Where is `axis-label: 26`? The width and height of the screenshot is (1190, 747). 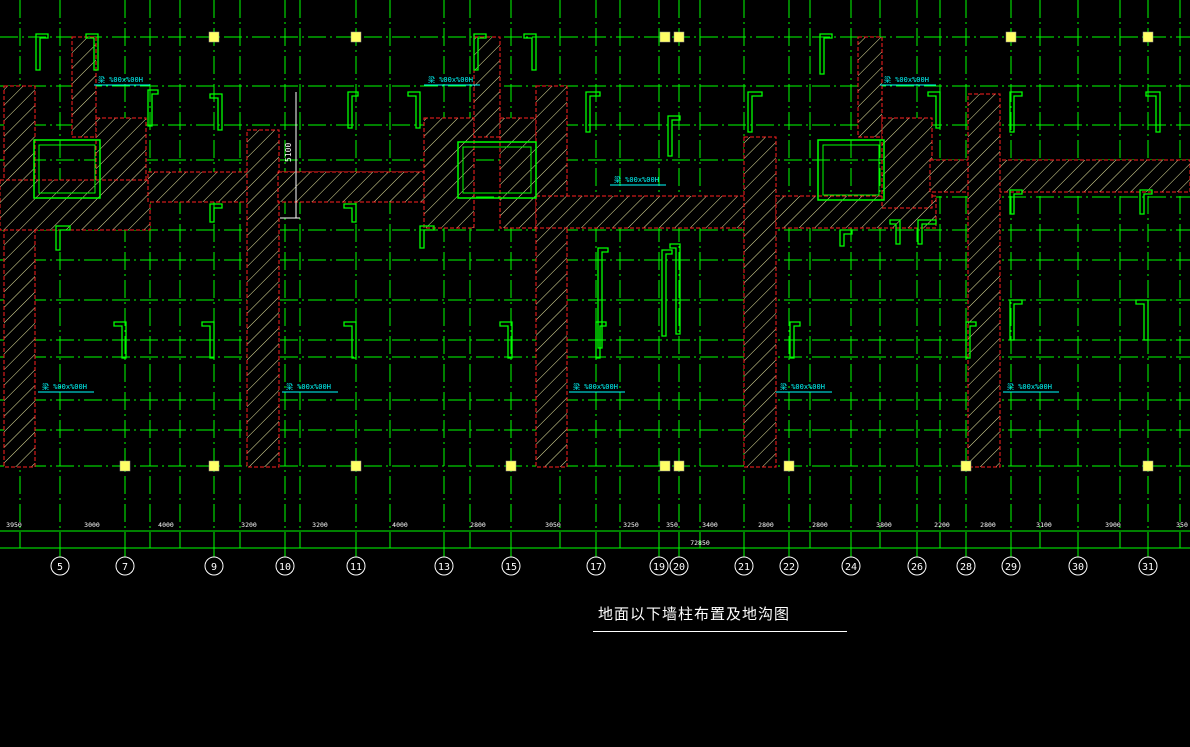 axis-label: 26 is located at coordinates (917, 567).